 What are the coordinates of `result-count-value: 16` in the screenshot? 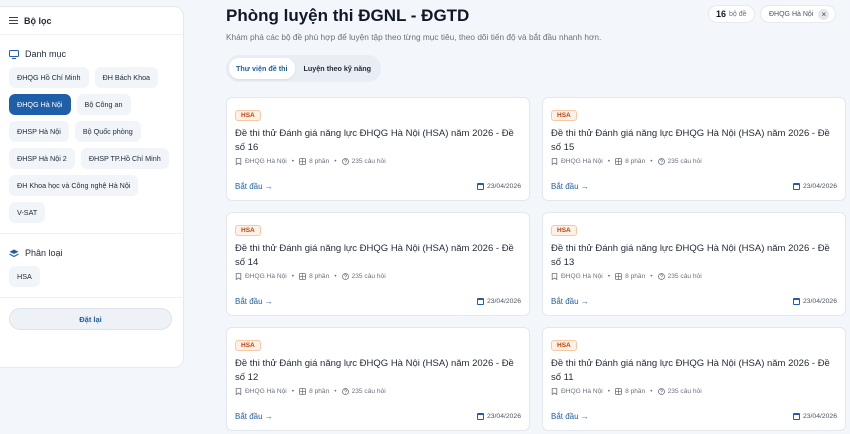 It's located at (721, 14).